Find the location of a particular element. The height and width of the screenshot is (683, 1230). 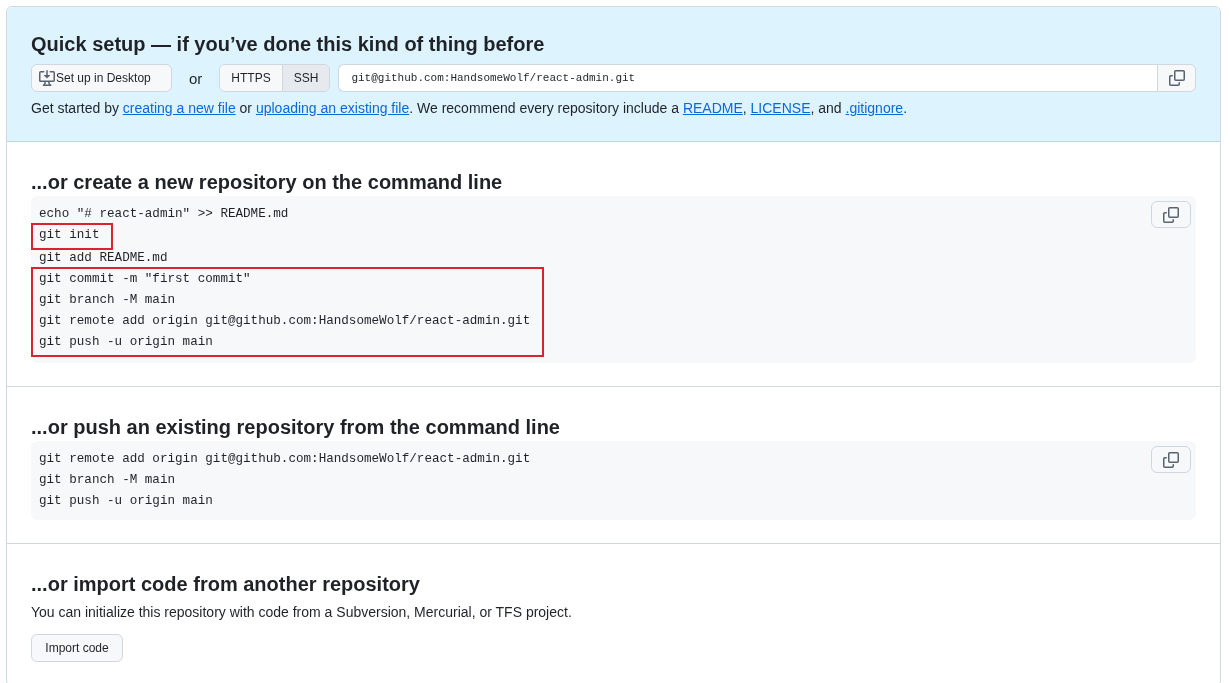

section-title: ...or push an existing repository from the command line is located at coordinates (296, 427).